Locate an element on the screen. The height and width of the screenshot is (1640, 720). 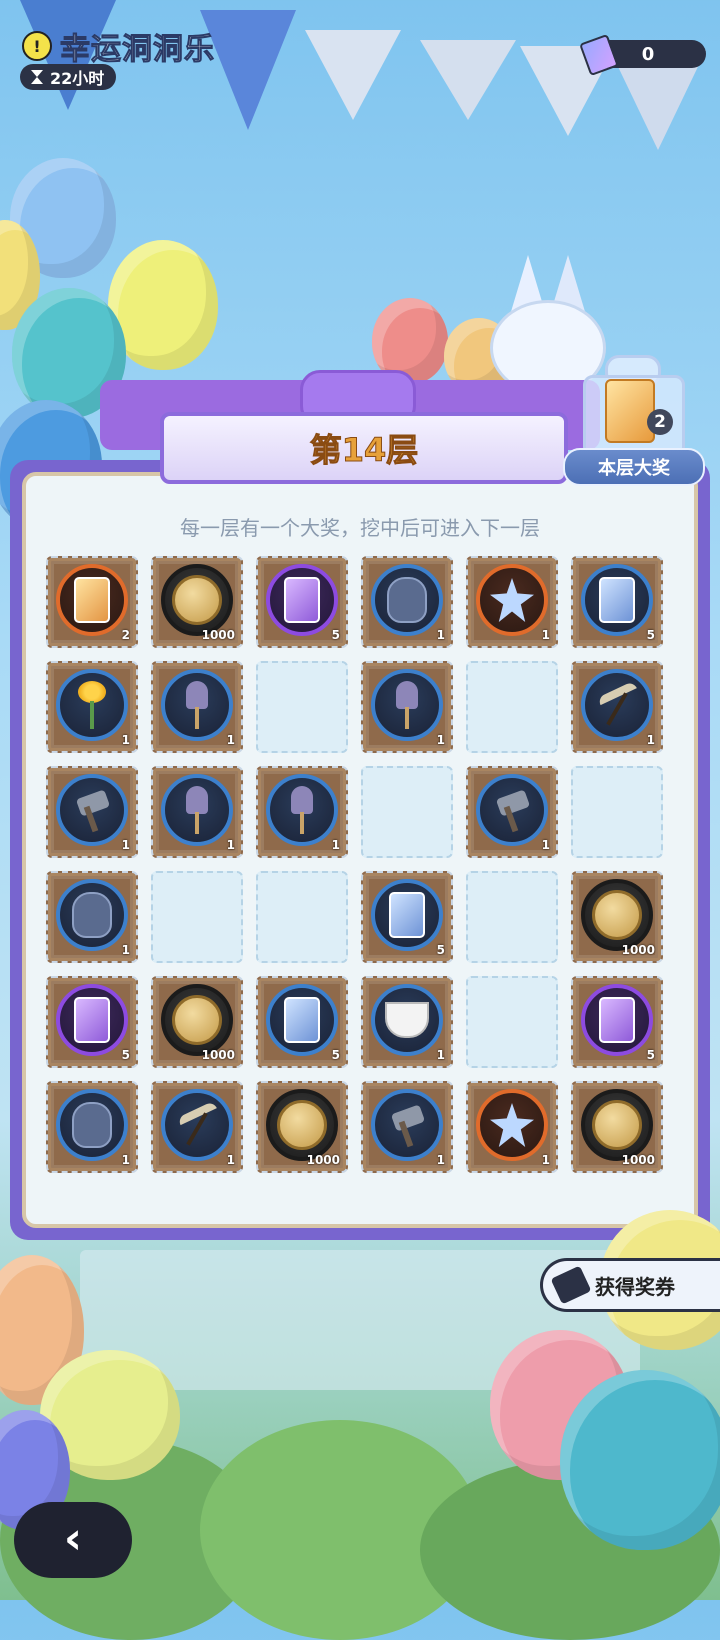
glove-icon is located at coordinates (92, 915).